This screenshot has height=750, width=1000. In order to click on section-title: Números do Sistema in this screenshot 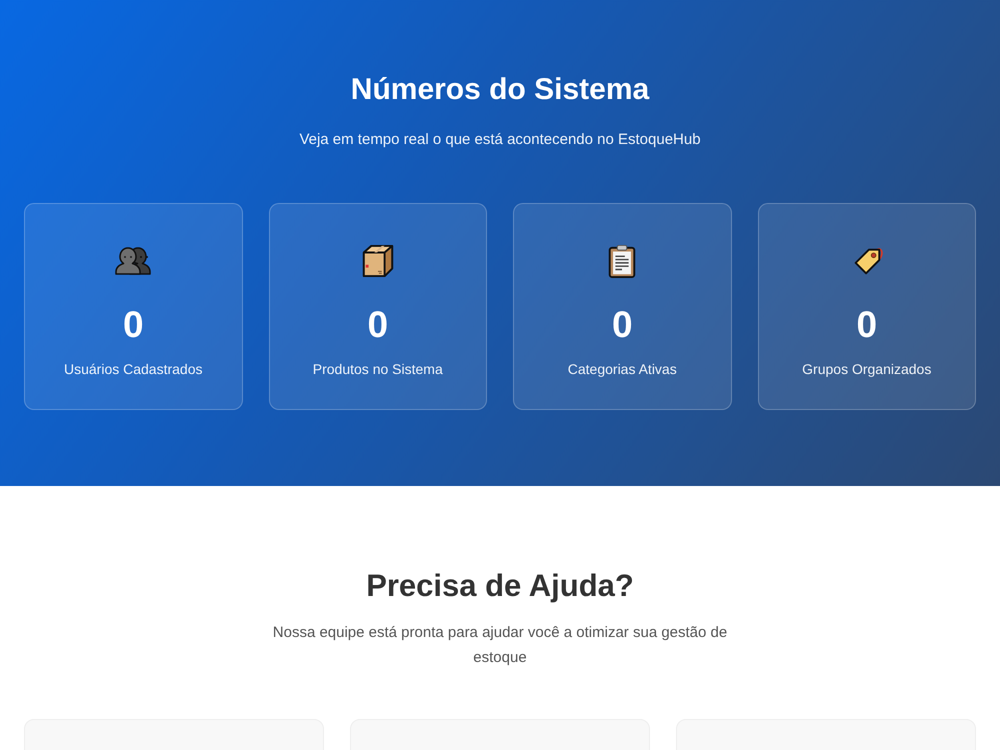, I will do `click(500, 90)`.